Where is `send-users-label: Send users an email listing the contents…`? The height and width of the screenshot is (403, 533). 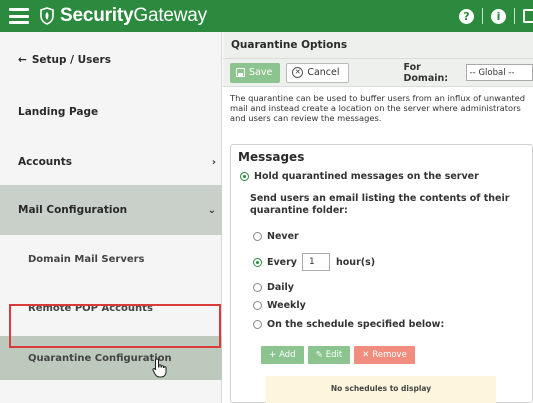 send-users-label: Send users an email listing the contents… is located at coordinates (380, 204).